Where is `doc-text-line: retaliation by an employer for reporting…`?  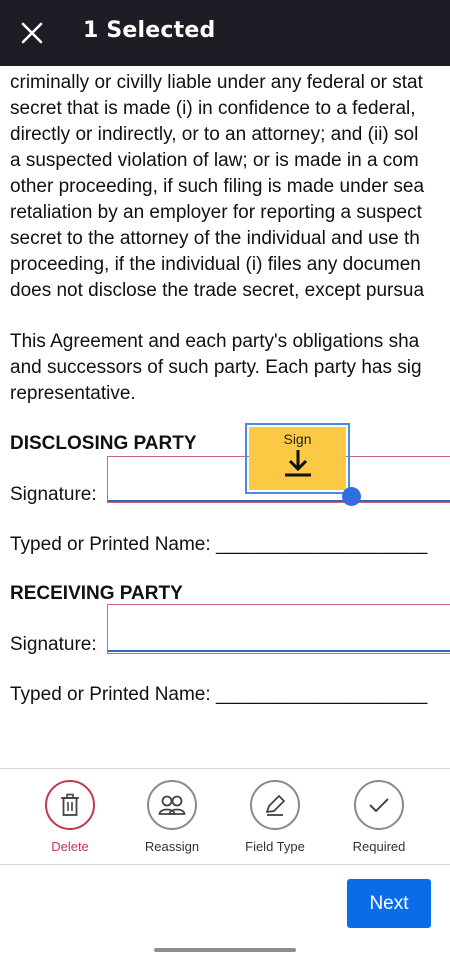
doc-text-line: retaliation by an employer for reporting… is located at coordinates (216, 212).